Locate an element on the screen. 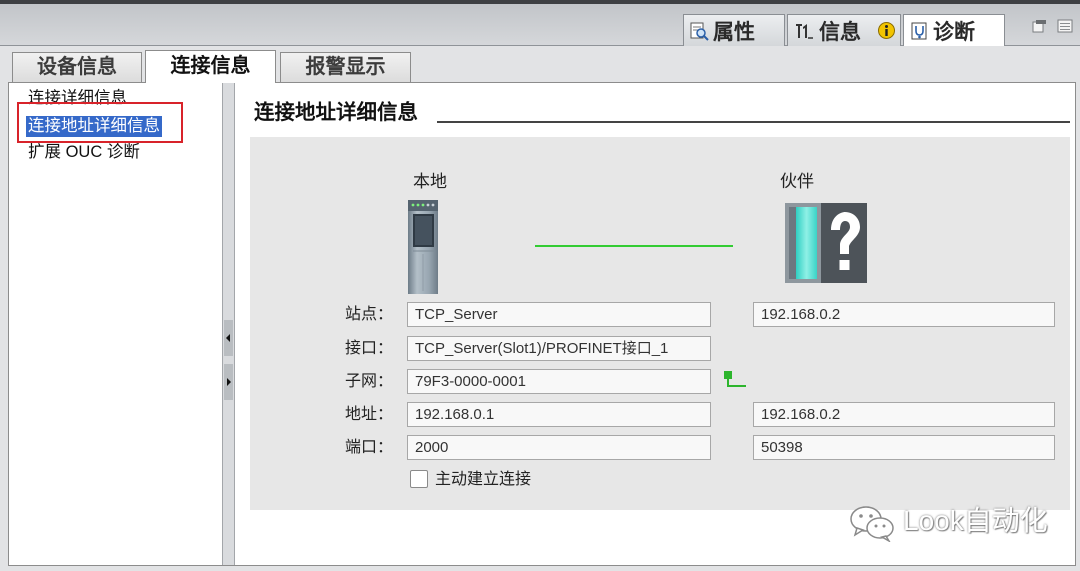  tab-device-info: 设备信息 is located at coordinates (77, 67).